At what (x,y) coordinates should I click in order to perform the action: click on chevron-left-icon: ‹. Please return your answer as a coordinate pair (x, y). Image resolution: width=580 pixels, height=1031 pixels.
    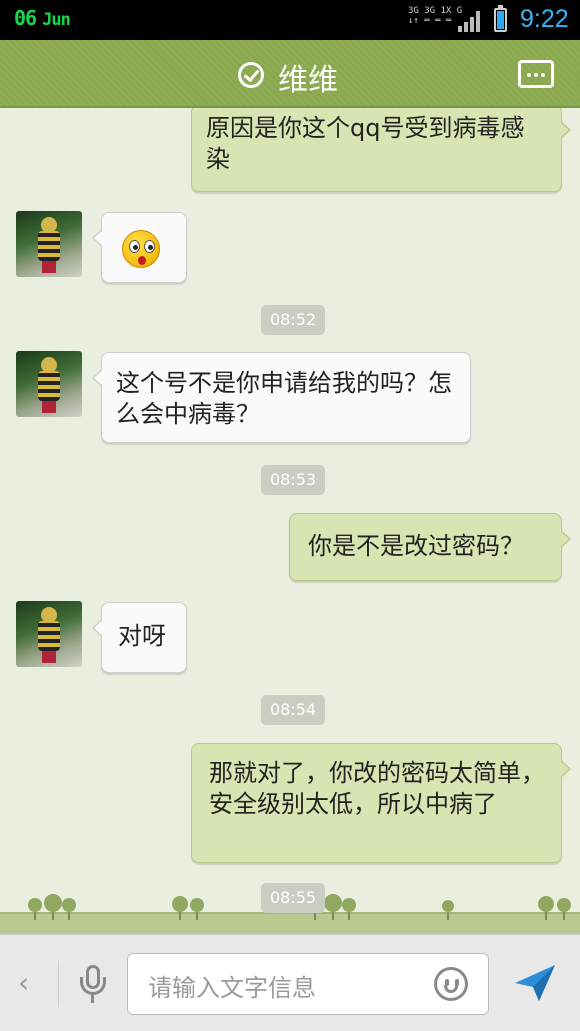
    Looking at the image, I should click on (28, 983).